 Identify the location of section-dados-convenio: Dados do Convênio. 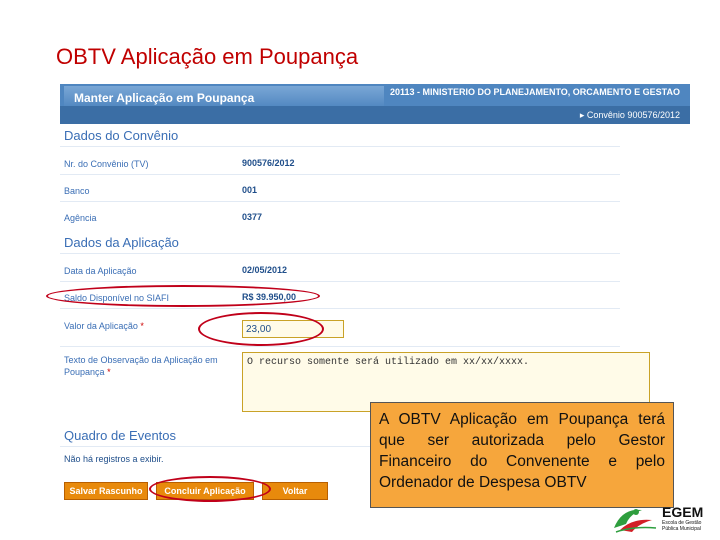
(121, 135).